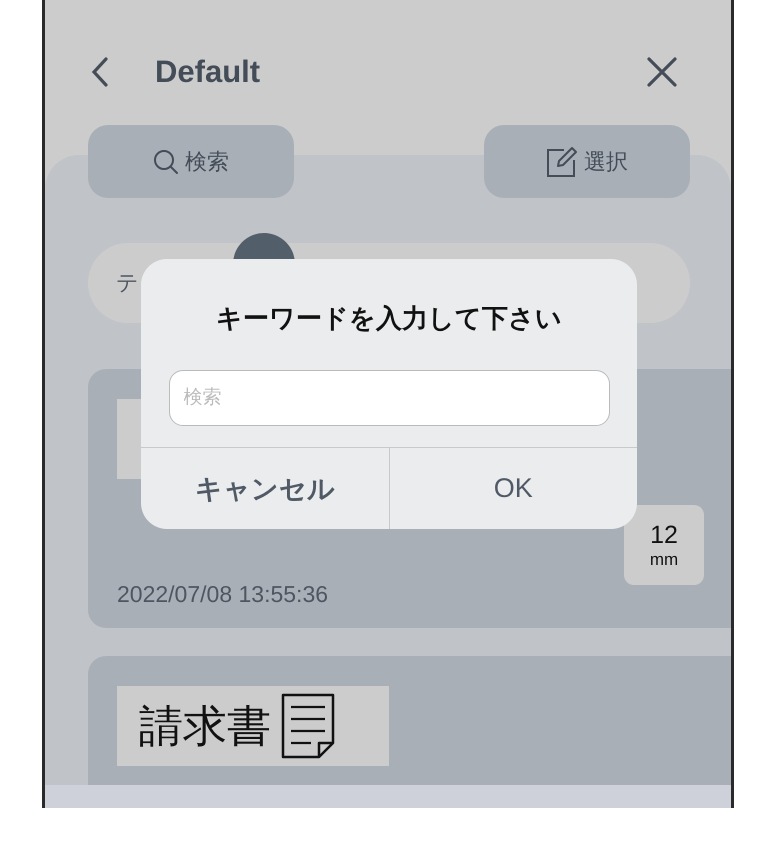  What do you see at coordinates (664, 545) in the screenshot?
I see `tape-size-badge: 12 mm` at bounding box center [664, 545].